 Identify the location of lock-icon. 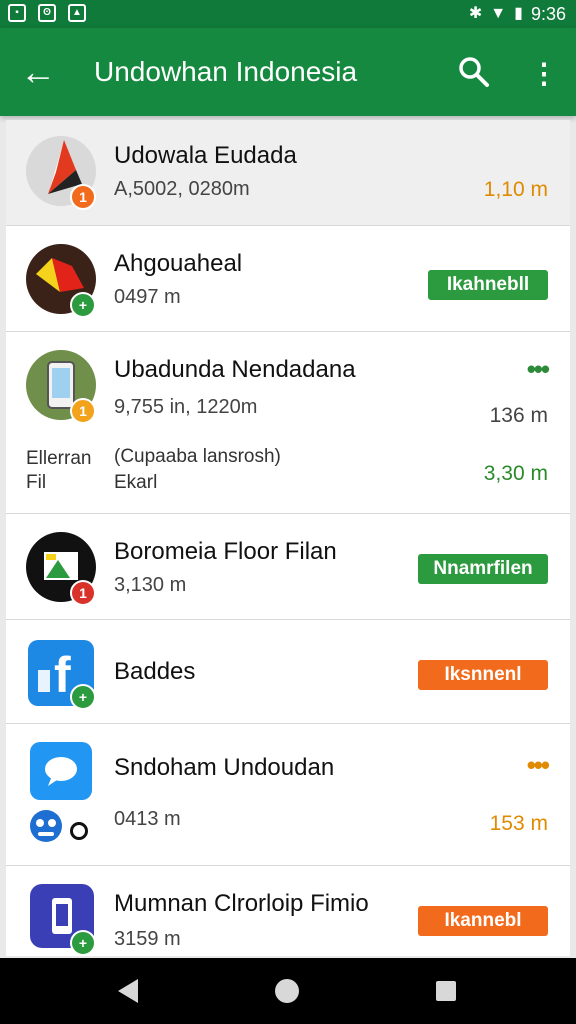
(79, 831).